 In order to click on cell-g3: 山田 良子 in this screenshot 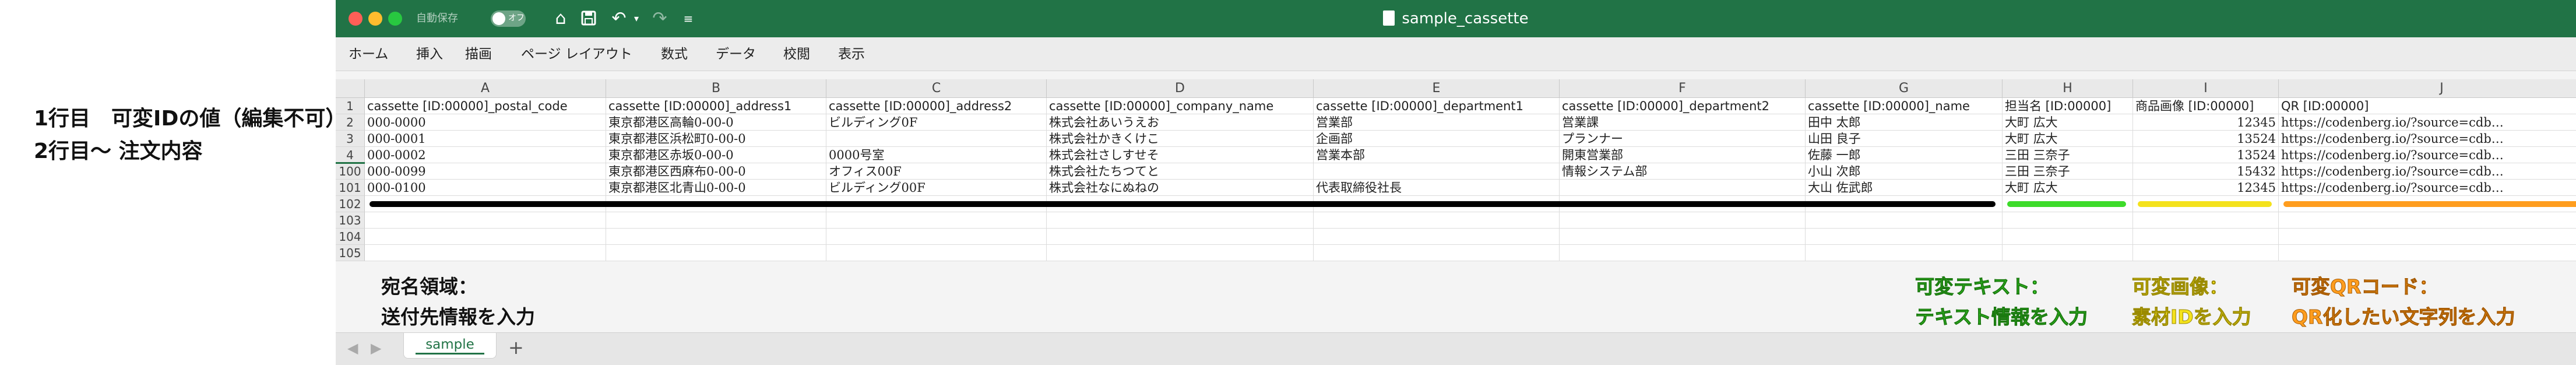, I will do `click(1905, 139)`.